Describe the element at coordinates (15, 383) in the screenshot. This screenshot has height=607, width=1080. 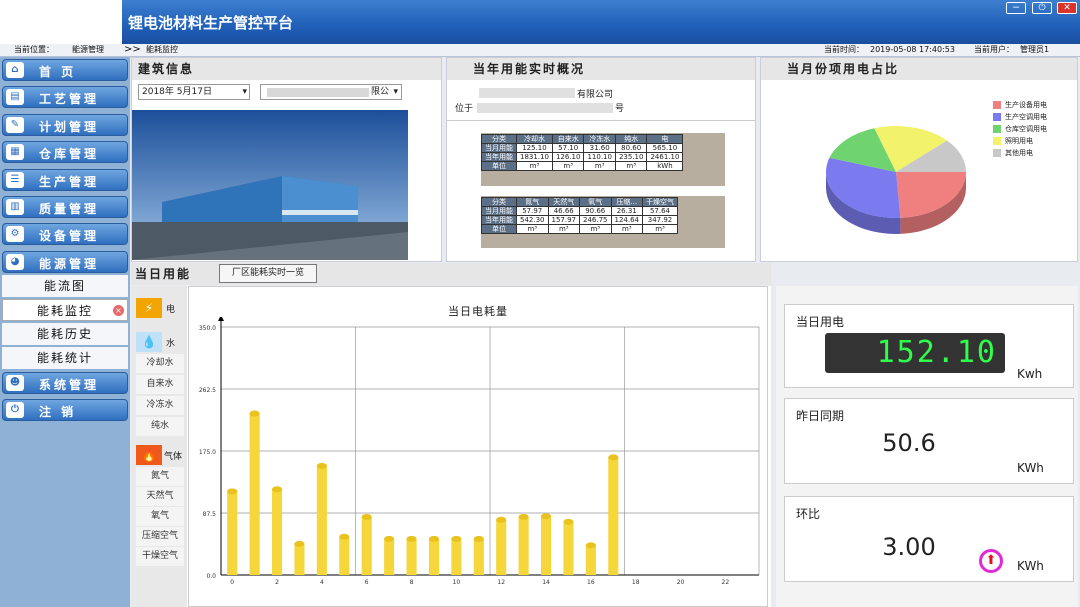
I see `system-icon: ☻` at that location.